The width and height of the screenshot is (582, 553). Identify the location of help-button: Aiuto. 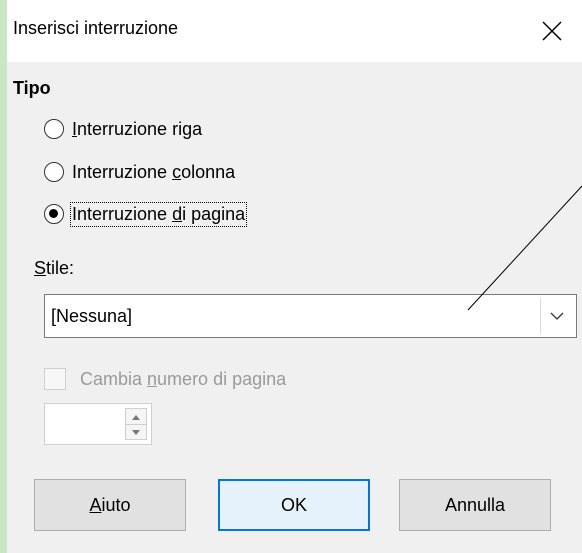
(110, 505).